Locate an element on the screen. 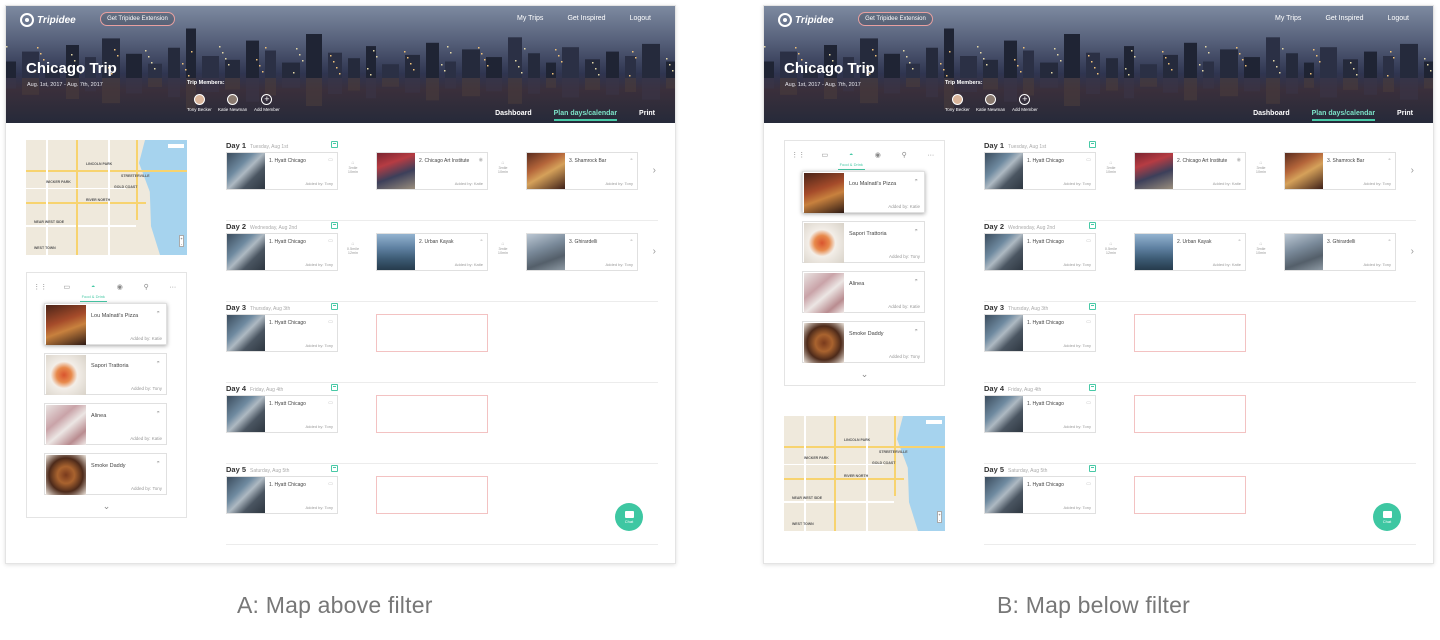  bed-icon-glyph: ▭ is located at coordinates (825, 155).